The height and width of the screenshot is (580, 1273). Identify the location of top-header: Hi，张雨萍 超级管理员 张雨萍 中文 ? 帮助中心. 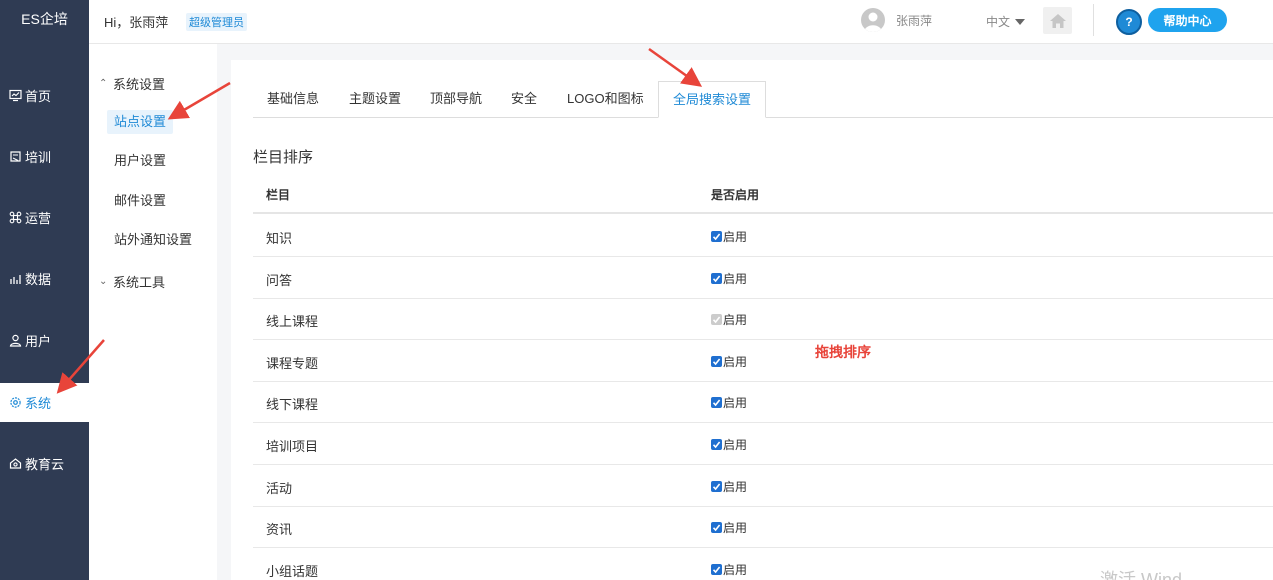
(681, 22).